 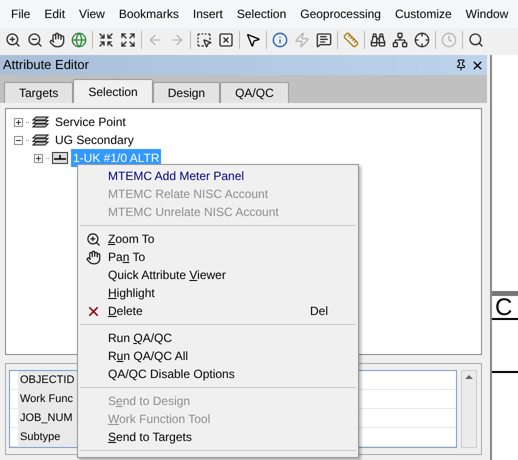 I want to click on menu-item: File, so click(x=21, y=14).